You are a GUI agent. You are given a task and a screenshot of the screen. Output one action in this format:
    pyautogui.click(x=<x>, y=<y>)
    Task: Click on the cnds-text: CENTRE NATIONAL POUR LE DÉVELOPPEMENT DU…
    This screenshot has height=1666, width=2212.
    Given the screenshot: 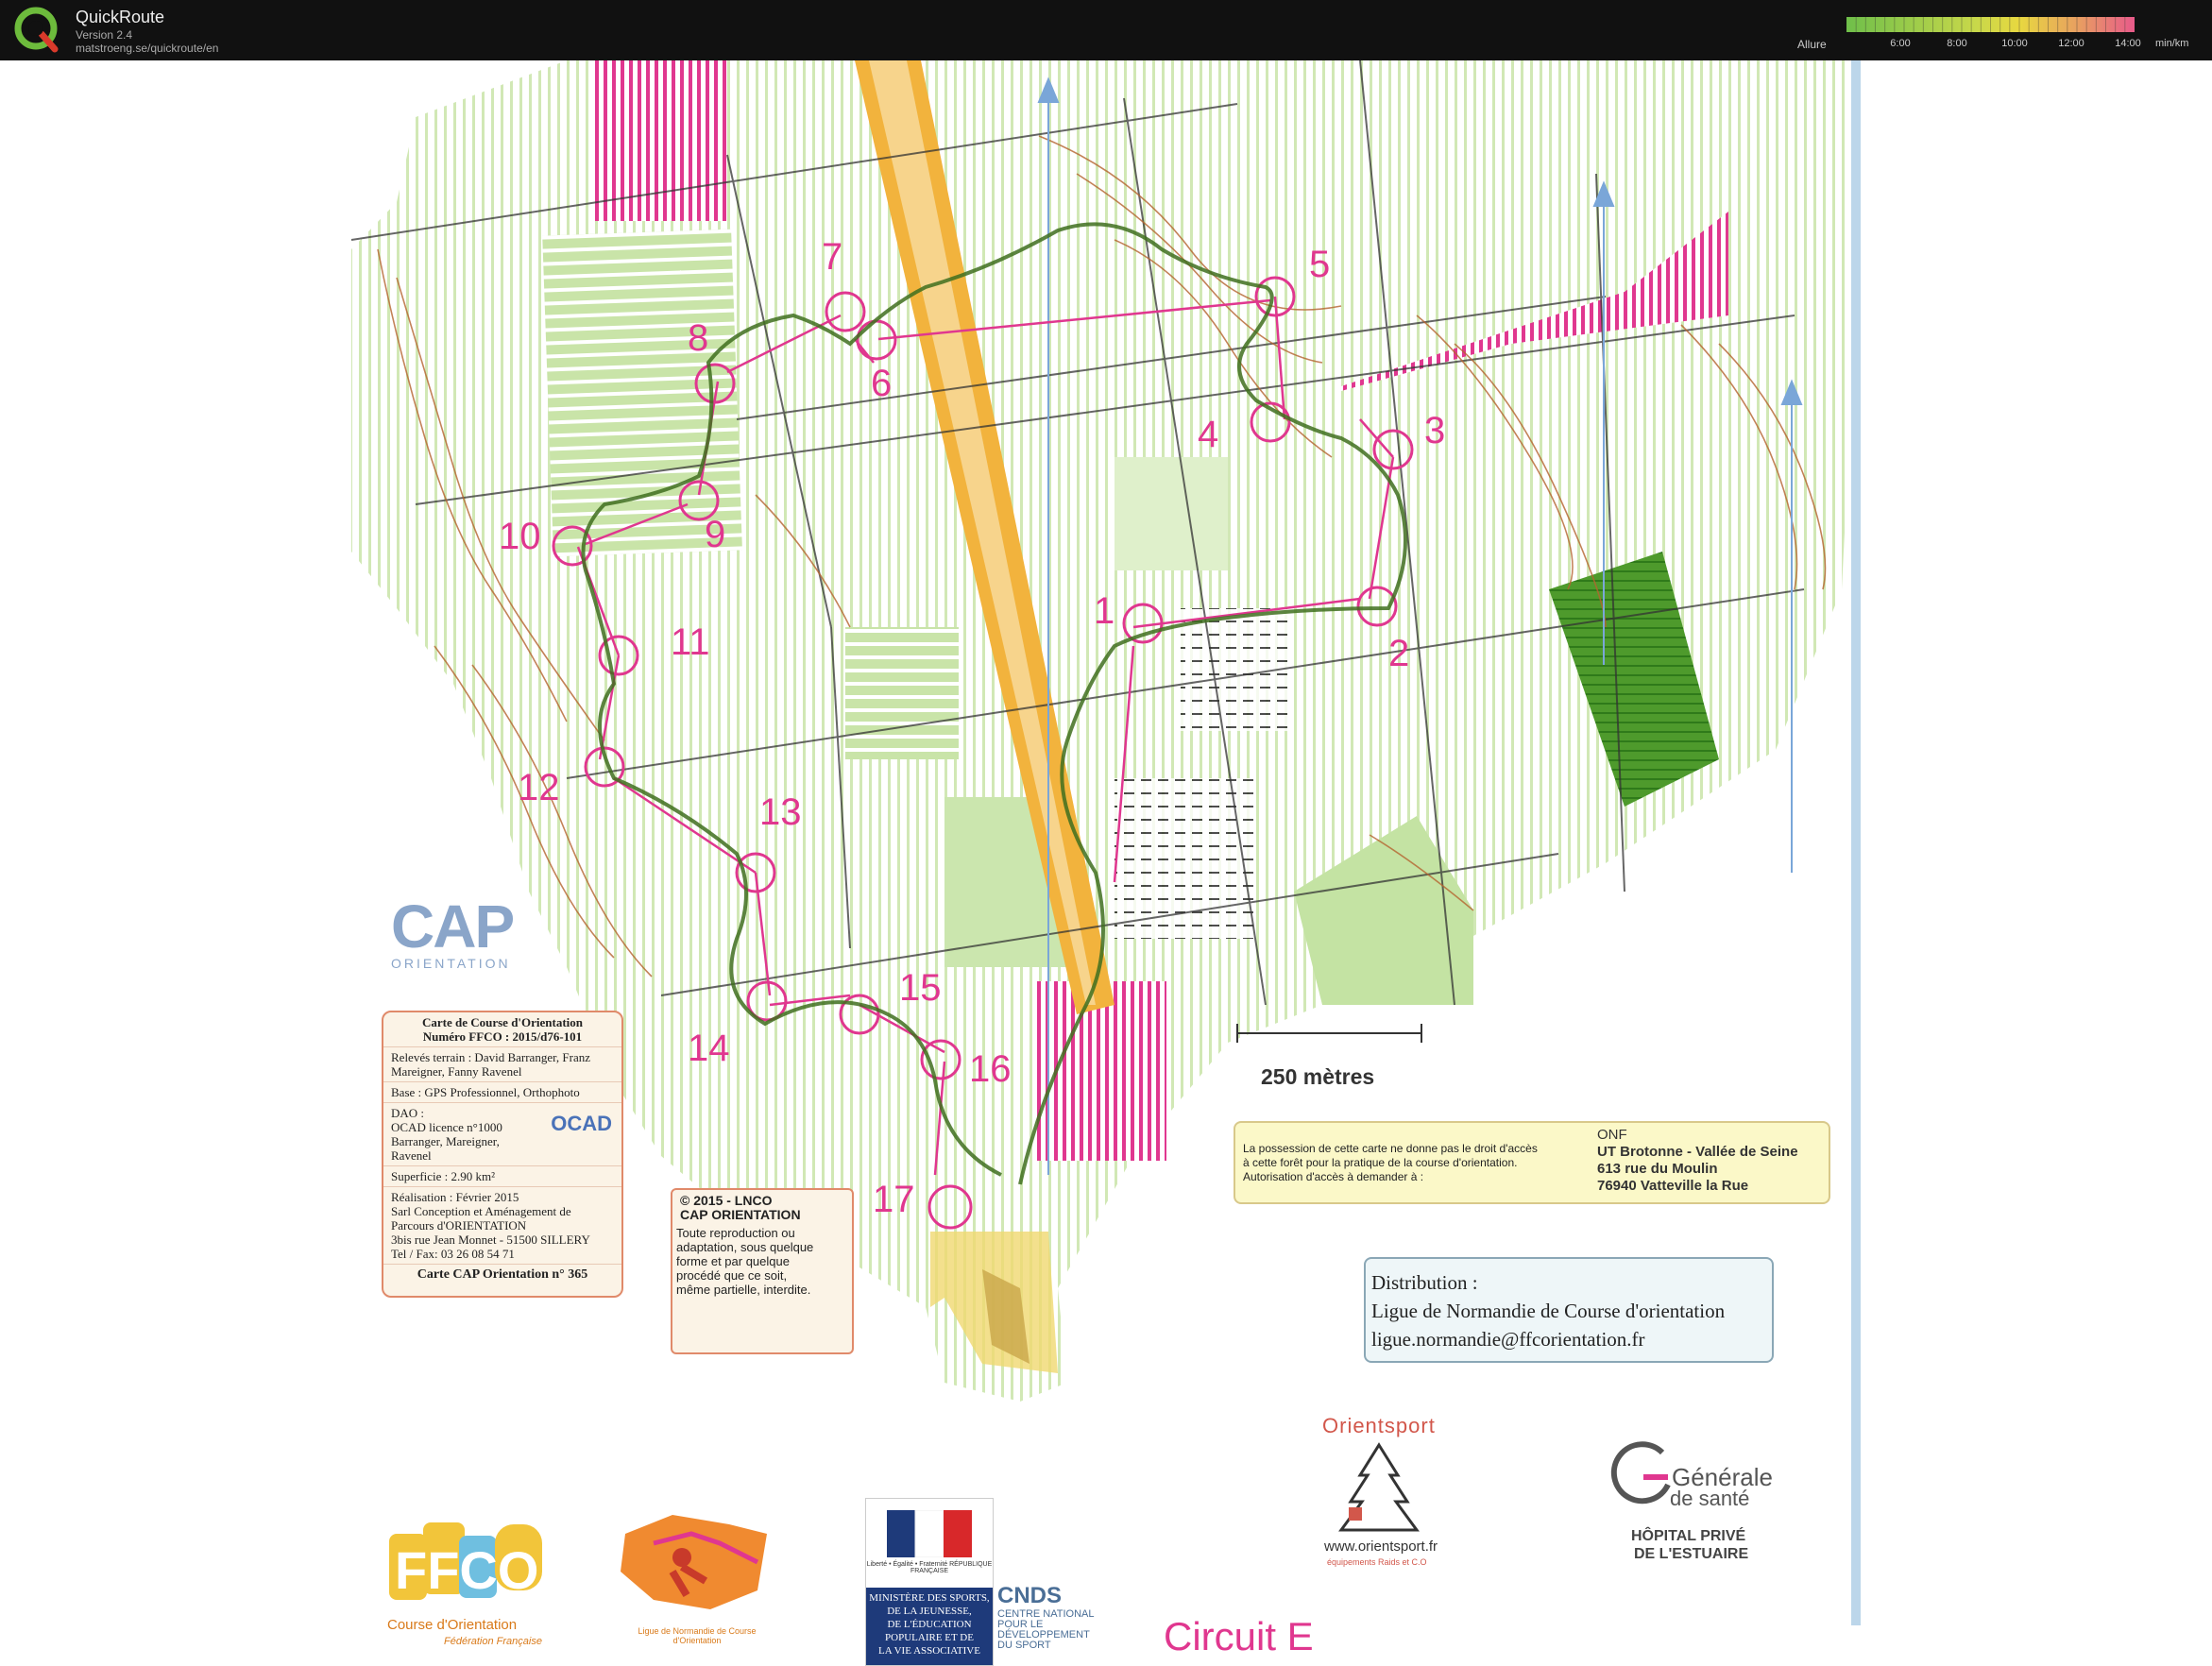 What is the action you would take?
    pyautogui.click(x=1046, y=1629)
    